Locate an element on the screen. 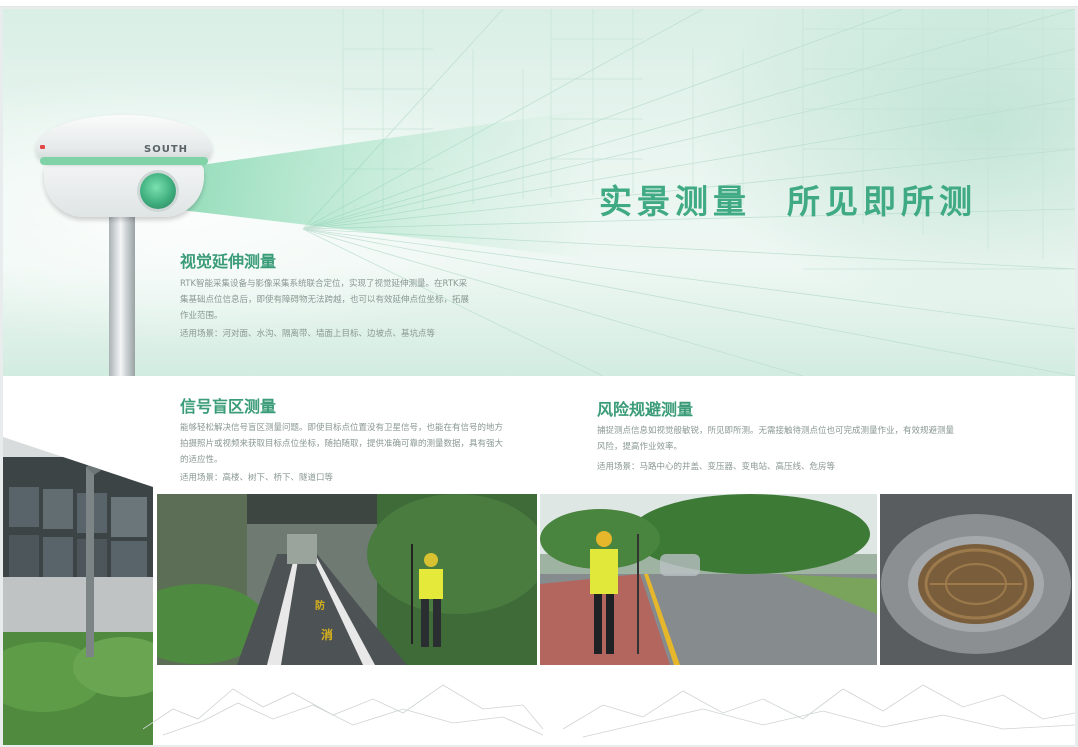 This screenshot has width=1078, height=747. window-top-bar is located at coordinates (539, 3).